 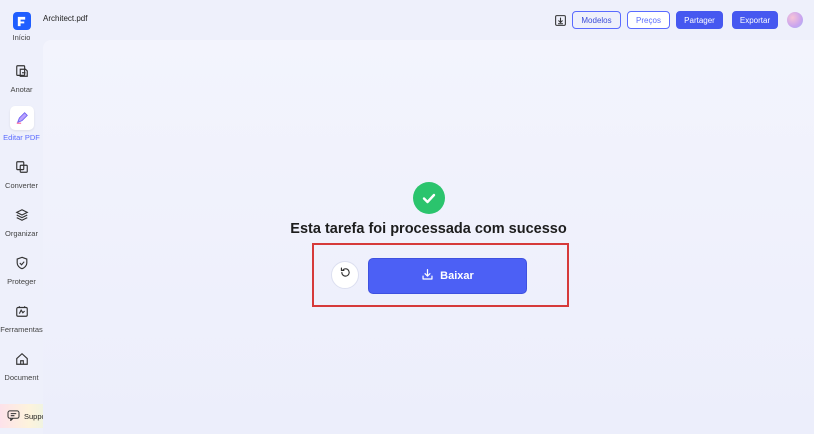 What do you see at coordinates (795, 20) in the screenshot?
I see `avatar` at bounding box center [795, 20].